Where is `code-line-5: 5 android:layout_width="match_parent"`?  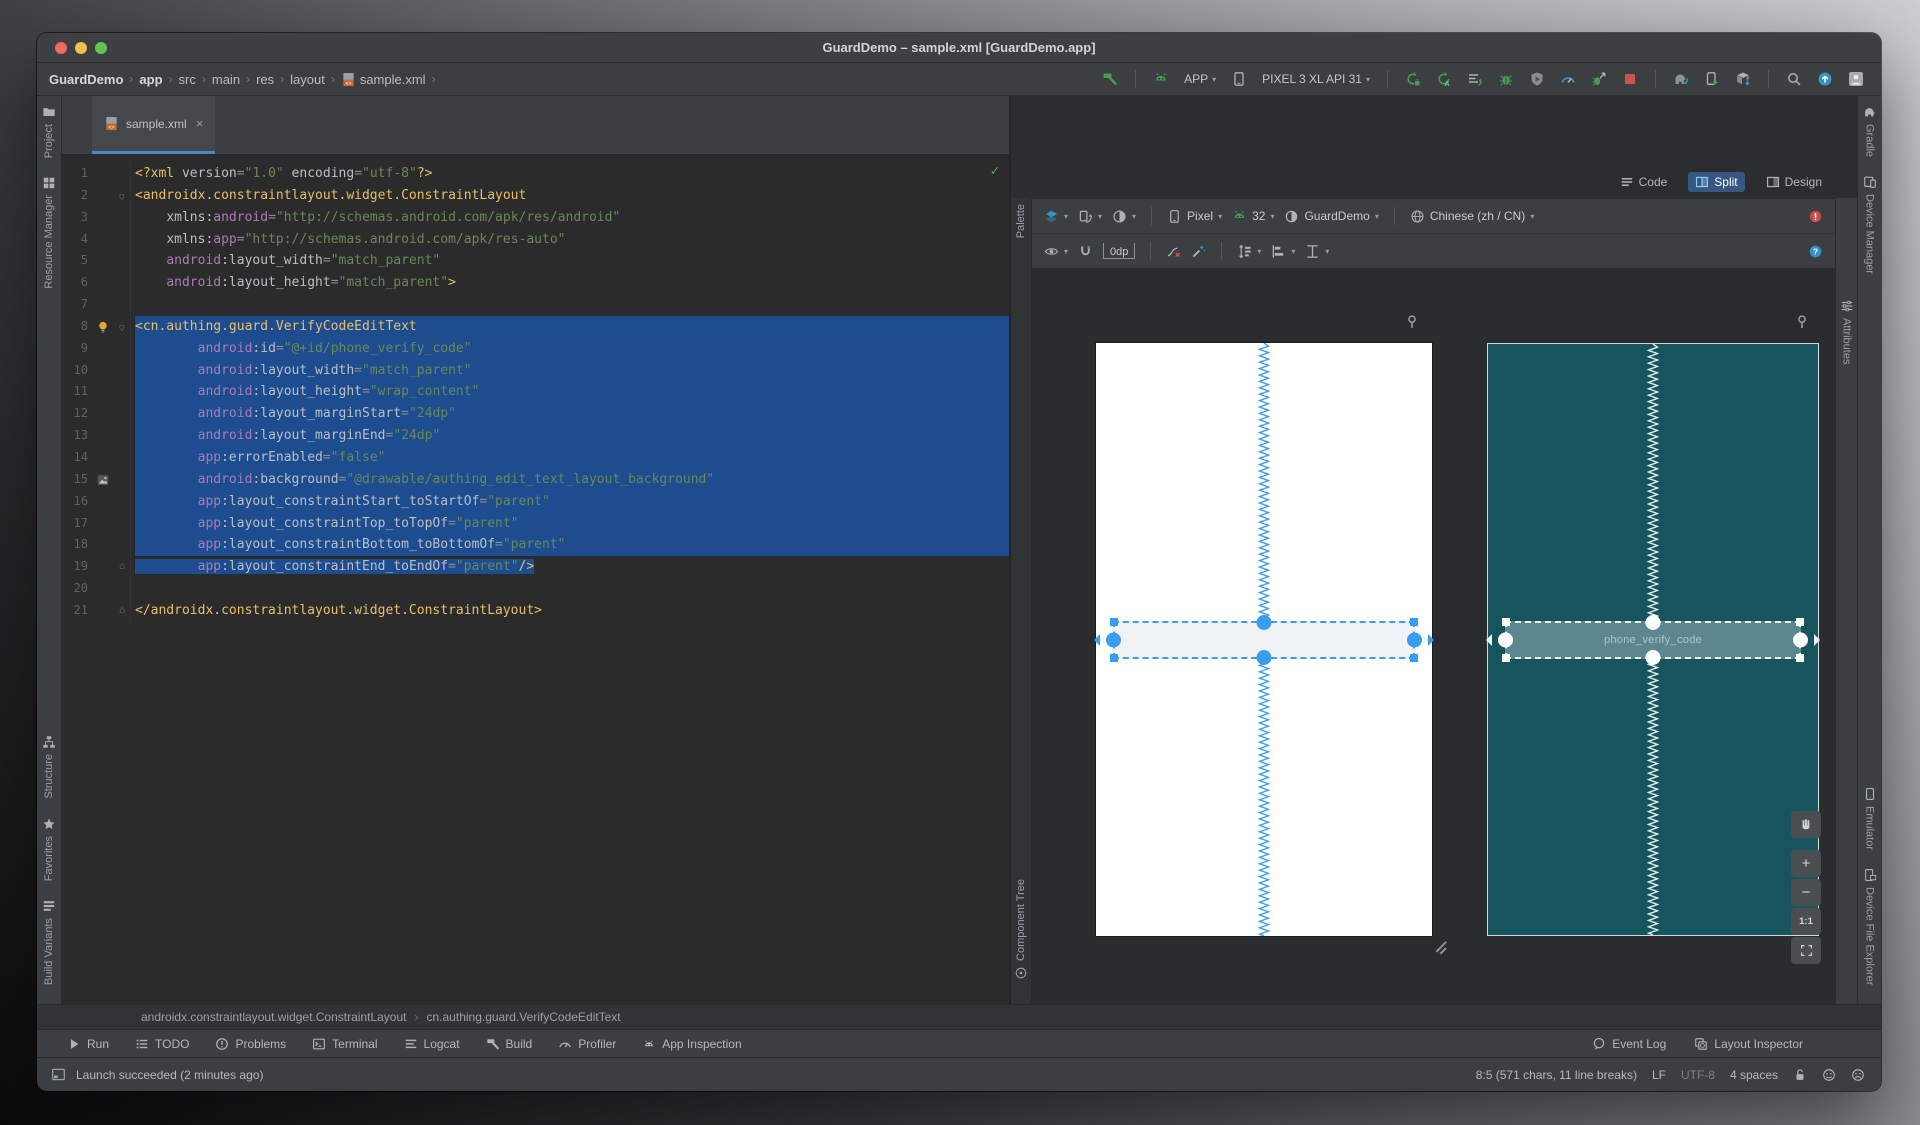 code-line-5: 5 android:layout_width="match_parent" is located at coordinates (535, 261).